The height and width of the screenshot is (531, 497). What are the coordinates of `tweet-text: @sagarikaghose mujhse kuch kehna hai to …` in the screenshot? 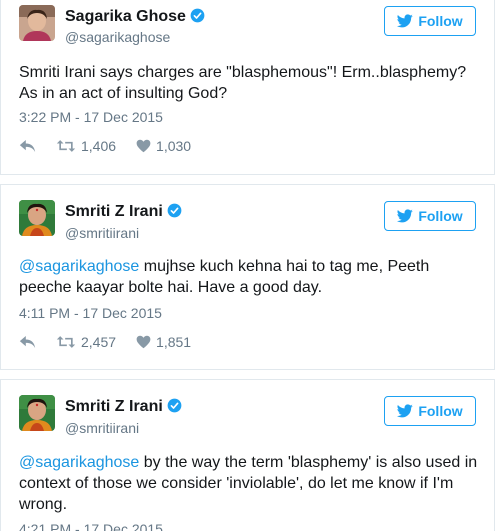 It's located at (250, 277).